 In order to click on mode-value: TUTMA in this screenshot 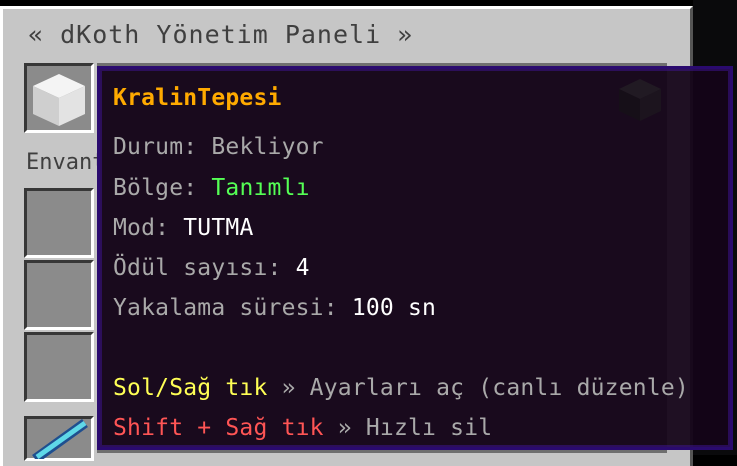, I will do `click(218, 228)`.